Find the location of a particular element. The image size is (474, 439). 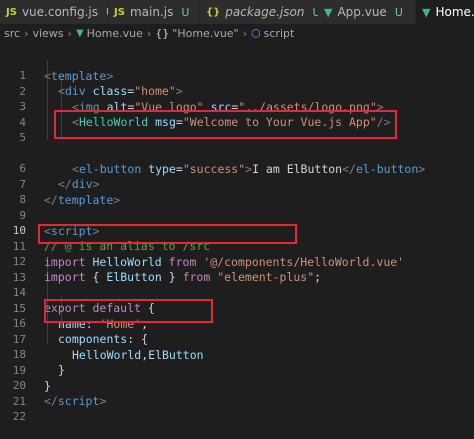

code-line: 20 } is located at coordinates (237, 386).